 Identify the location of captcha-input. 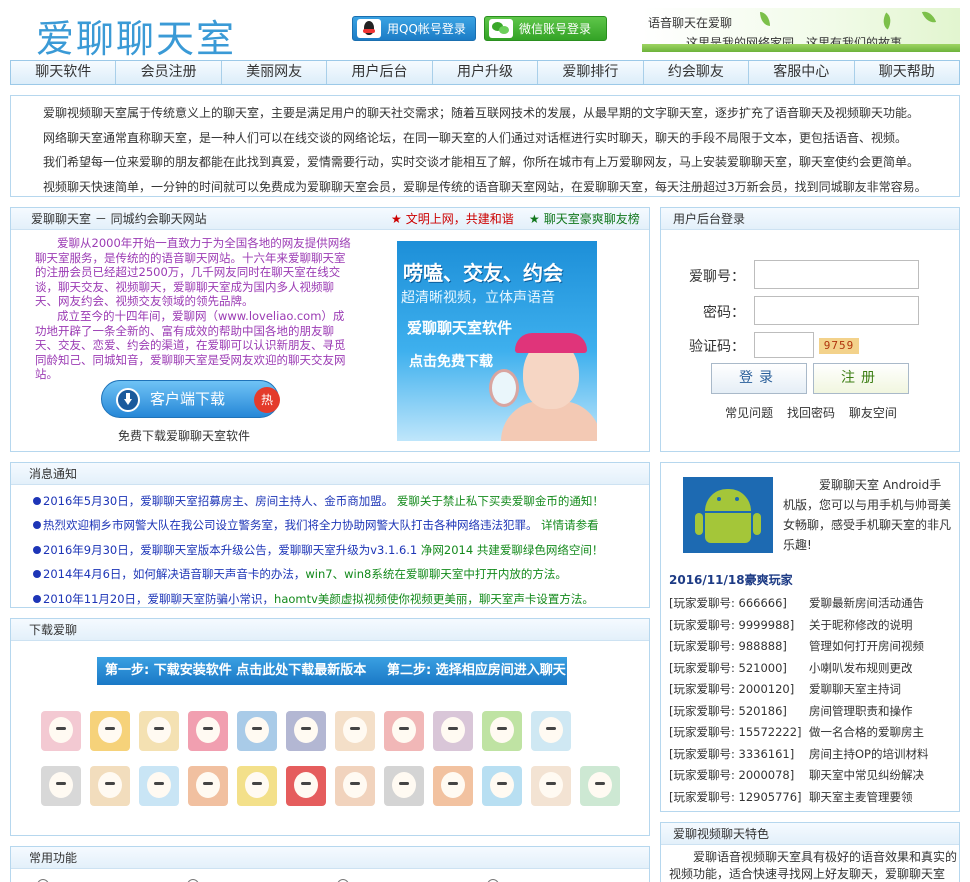
(784, 345).